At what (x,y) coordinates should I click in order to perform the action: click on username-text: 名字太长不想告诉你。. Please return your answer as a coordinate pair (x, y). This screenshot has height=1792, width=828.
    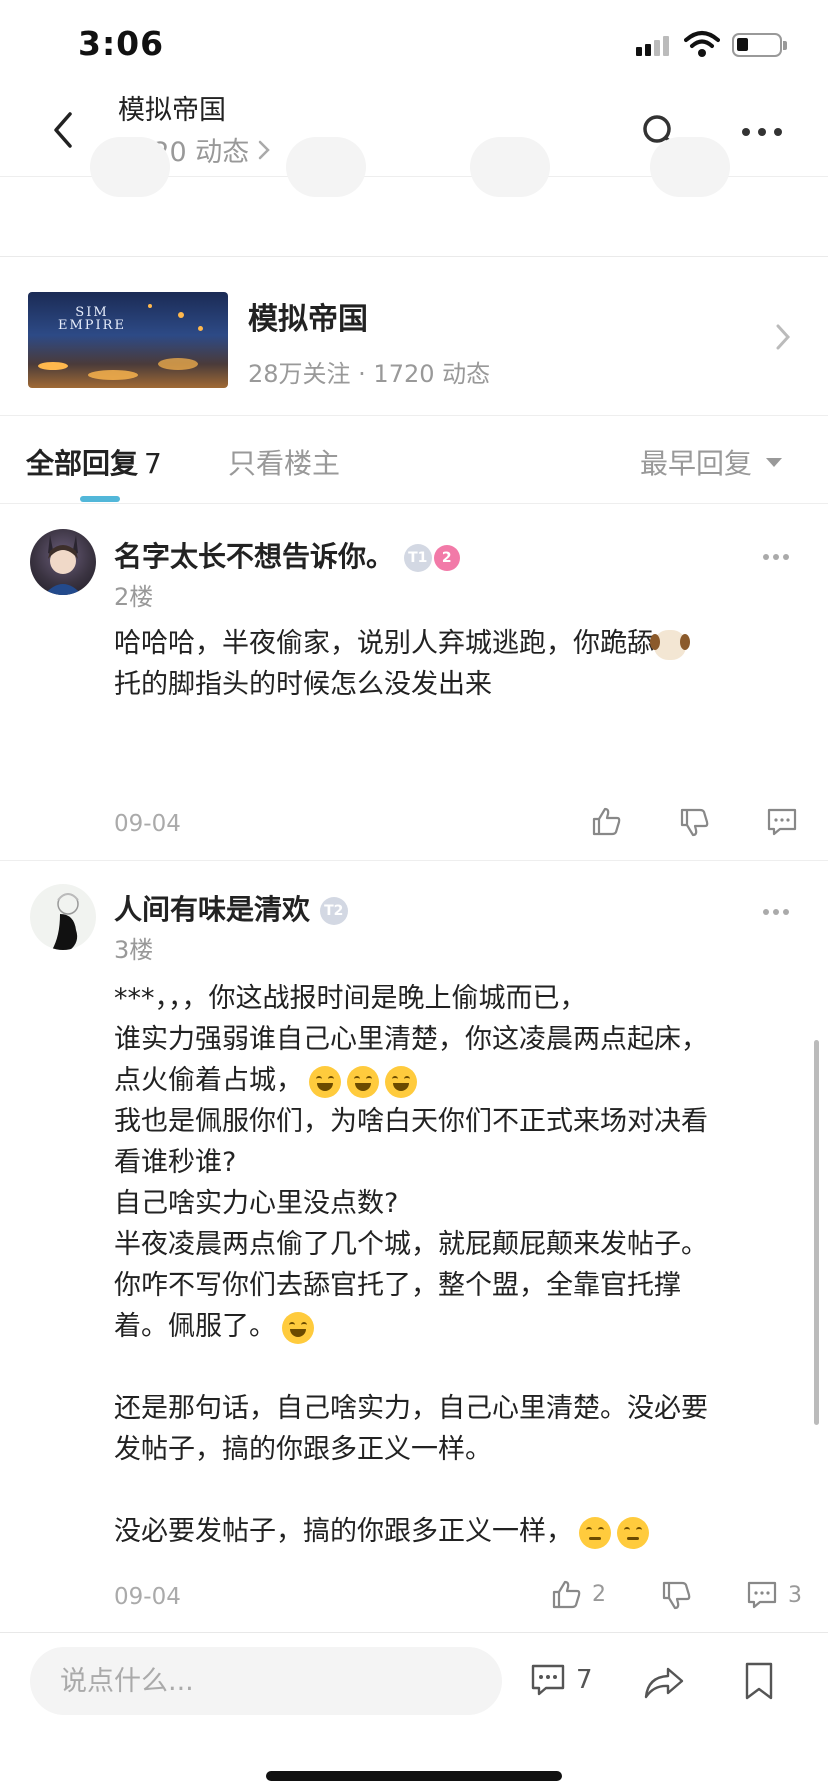
    Looking at the image, I should click on (254, 556).